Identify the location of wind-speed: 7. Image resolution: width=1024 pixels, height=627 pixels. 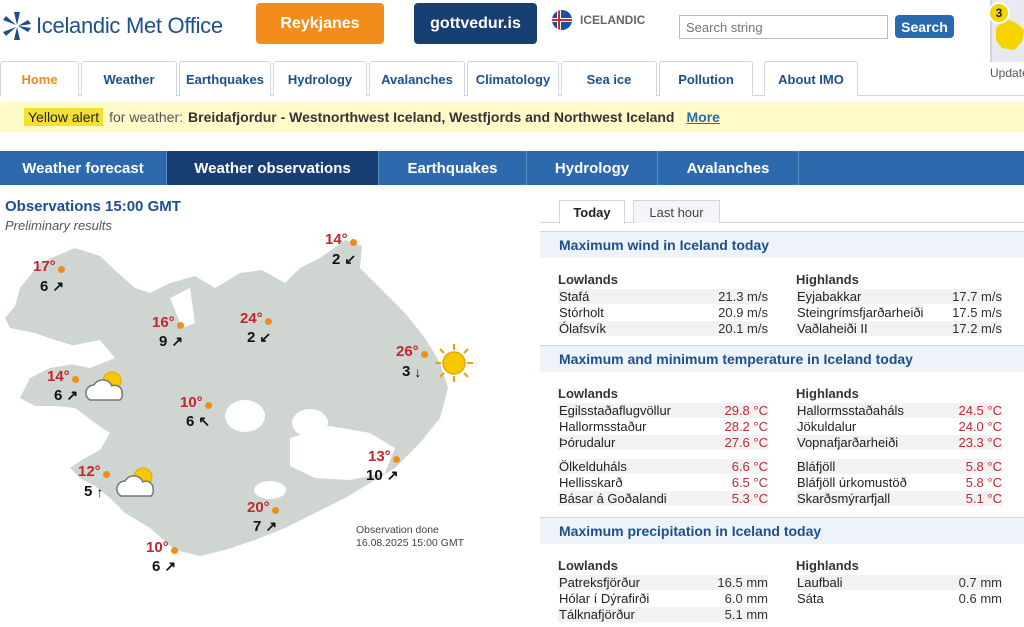
(257, 526).